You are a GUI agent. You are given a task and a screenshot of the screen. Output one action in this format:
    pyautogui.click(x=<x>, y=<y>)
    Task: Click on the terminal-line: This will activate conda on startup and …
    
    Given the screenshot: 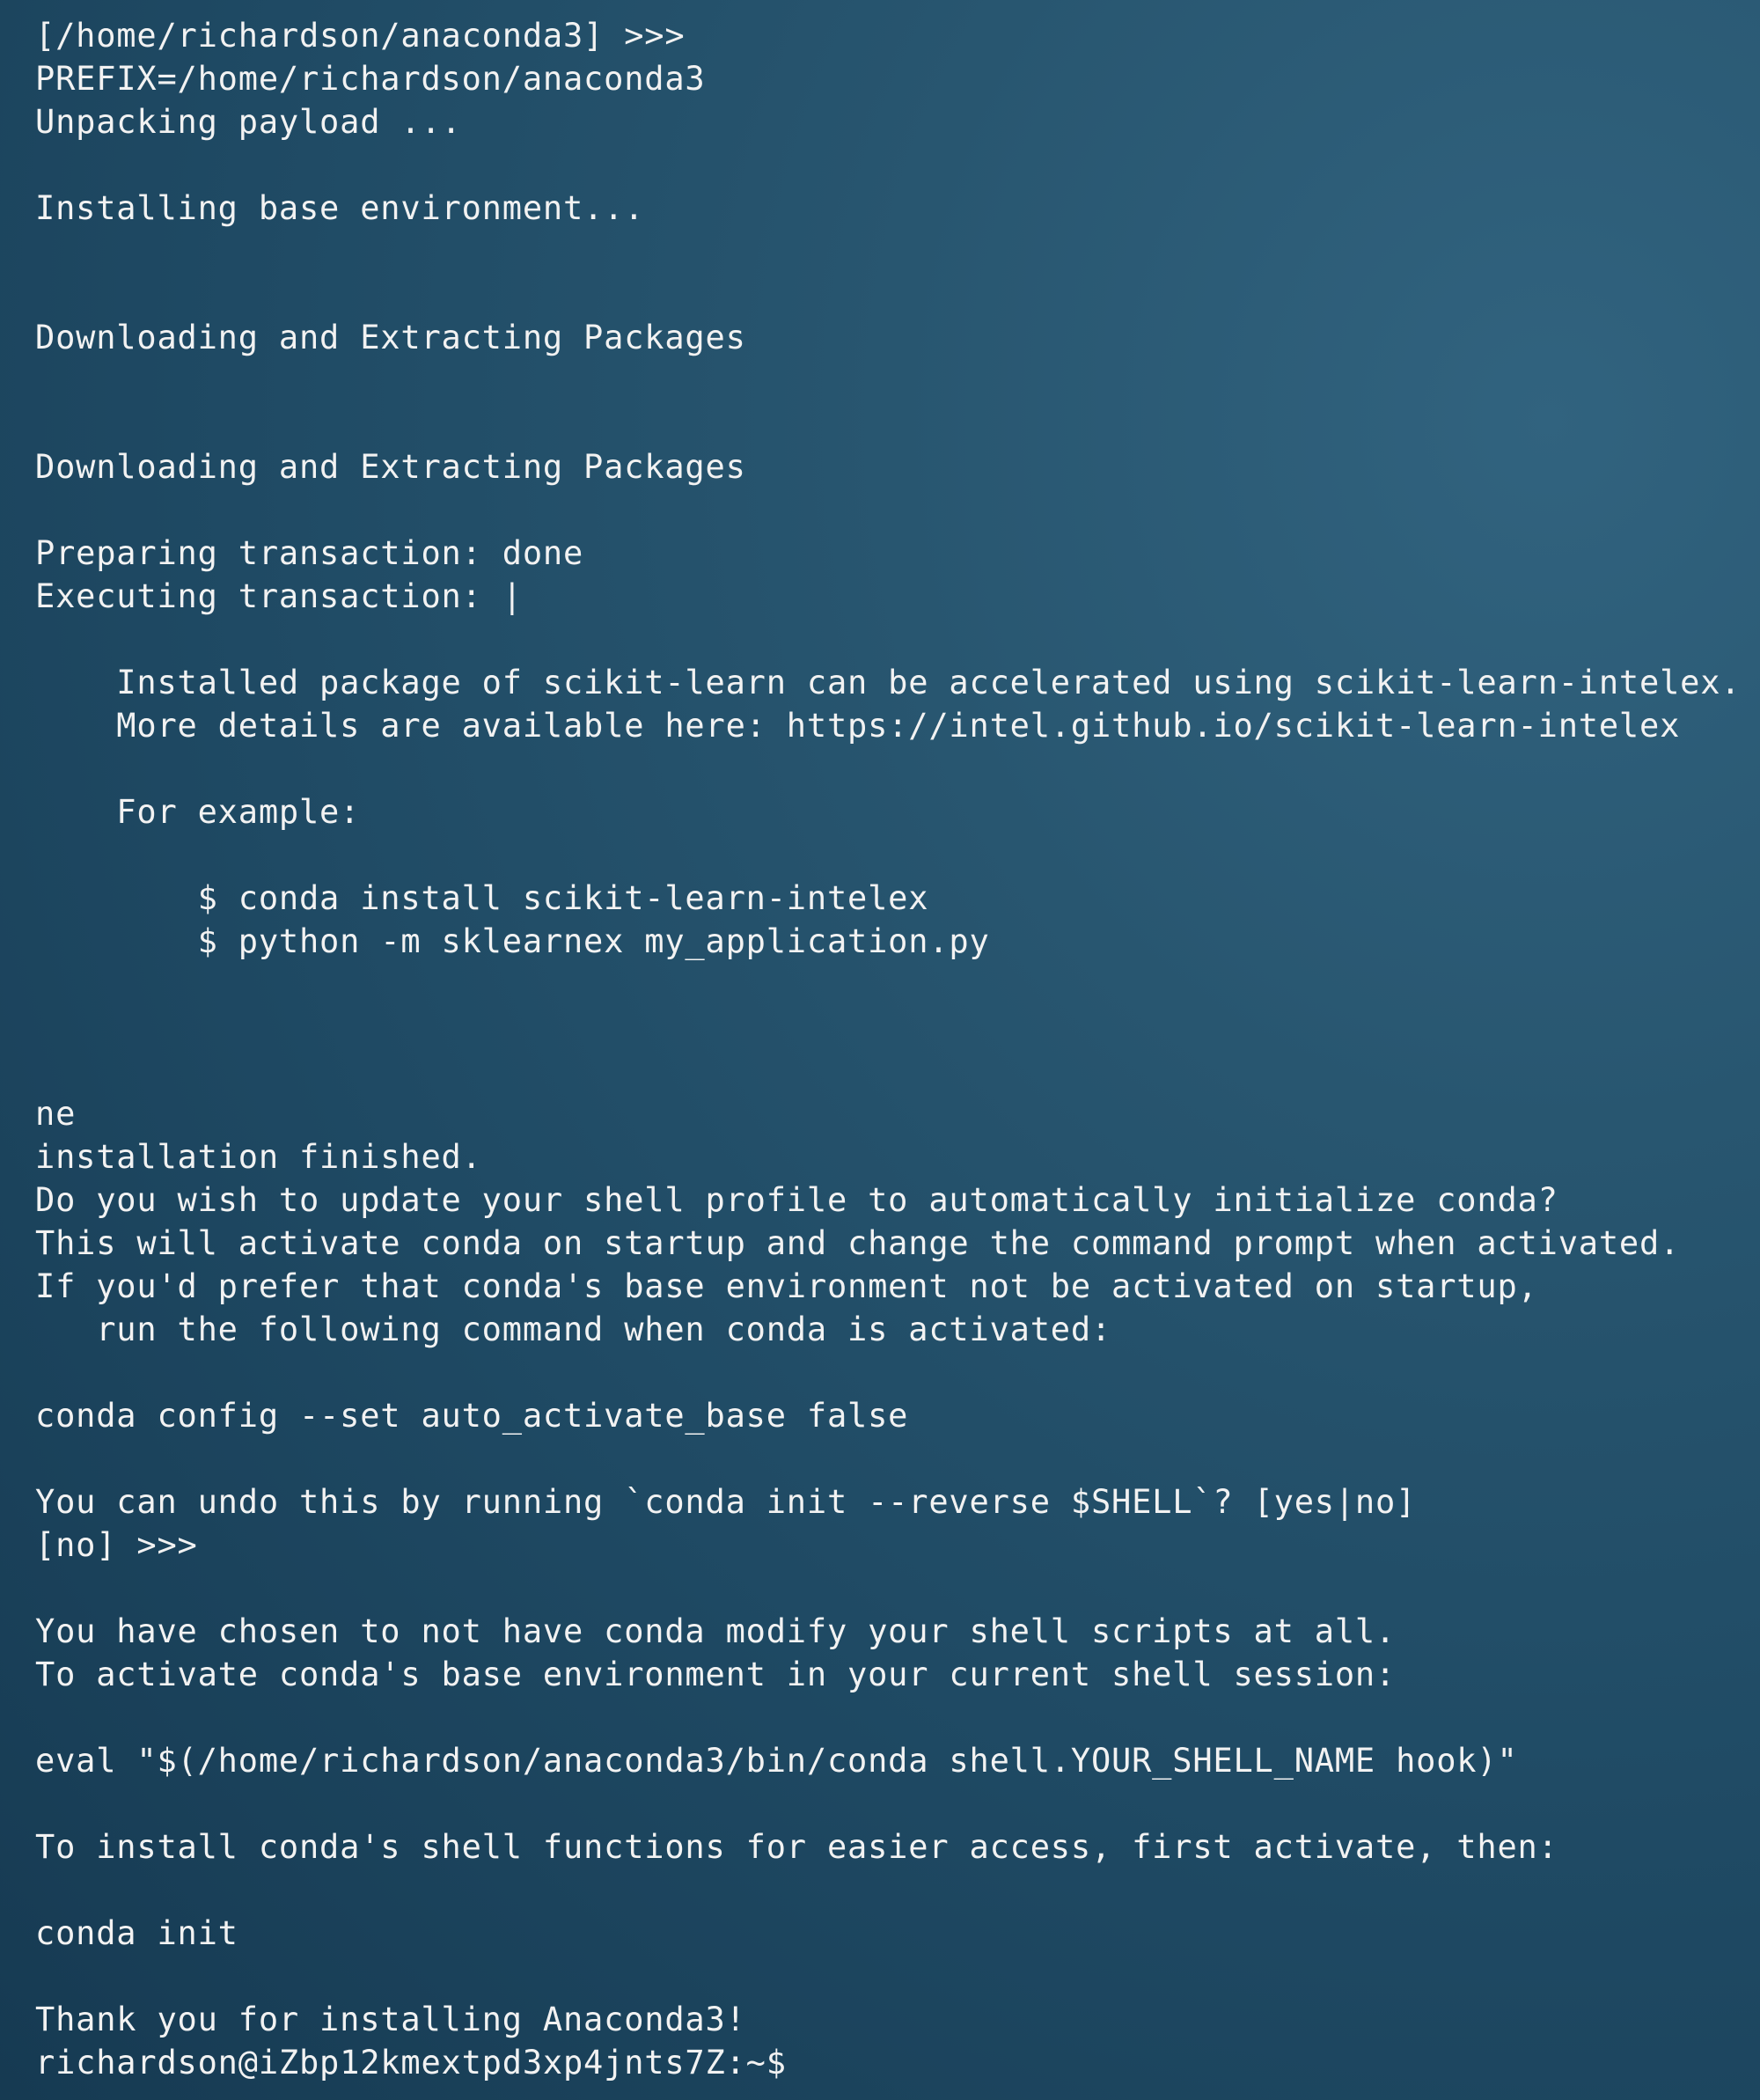 What is the action you would take?
    pyautogui.click(x=858, y=1243)
    